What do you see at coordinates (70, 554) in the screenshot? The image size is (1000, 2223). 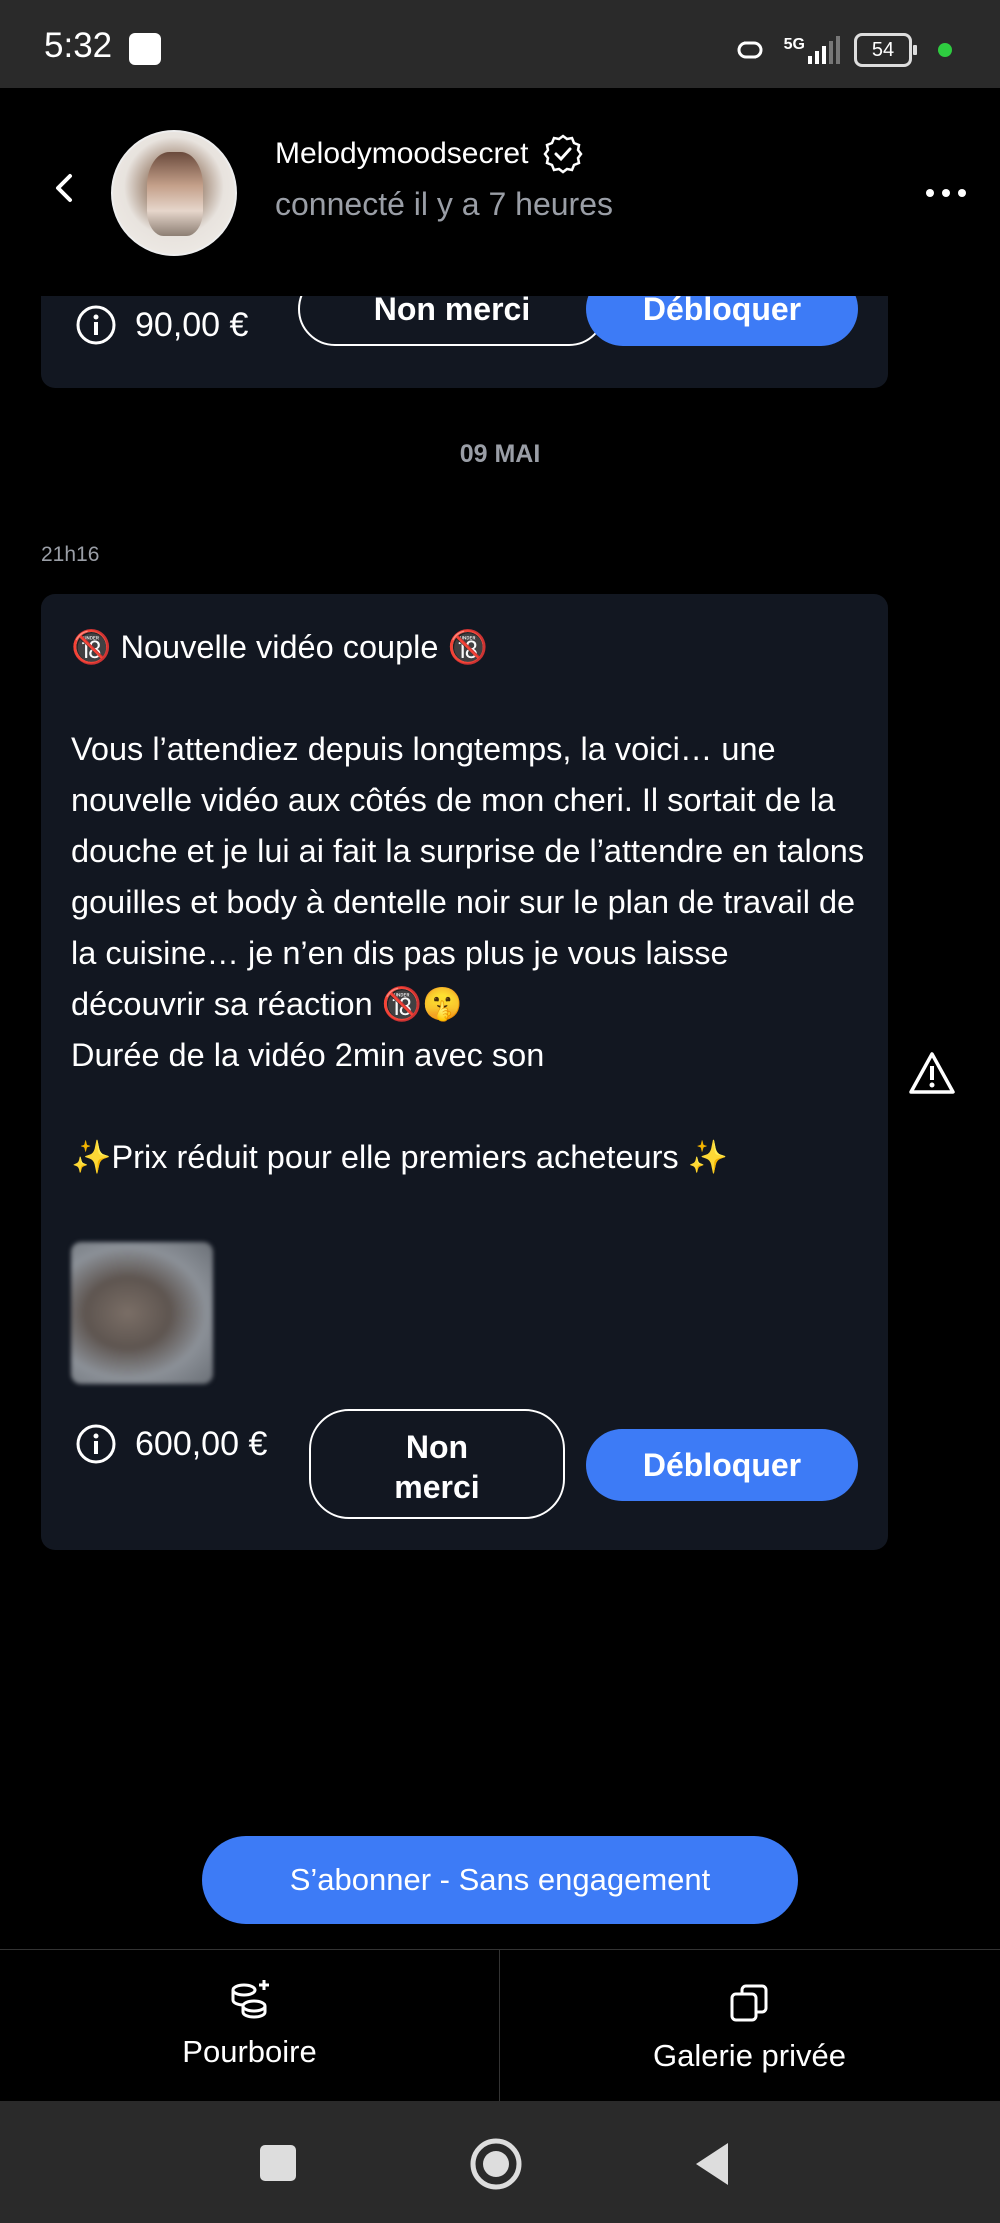 I see `message-timestamp: 21h16` at bounding box center [70, 554].